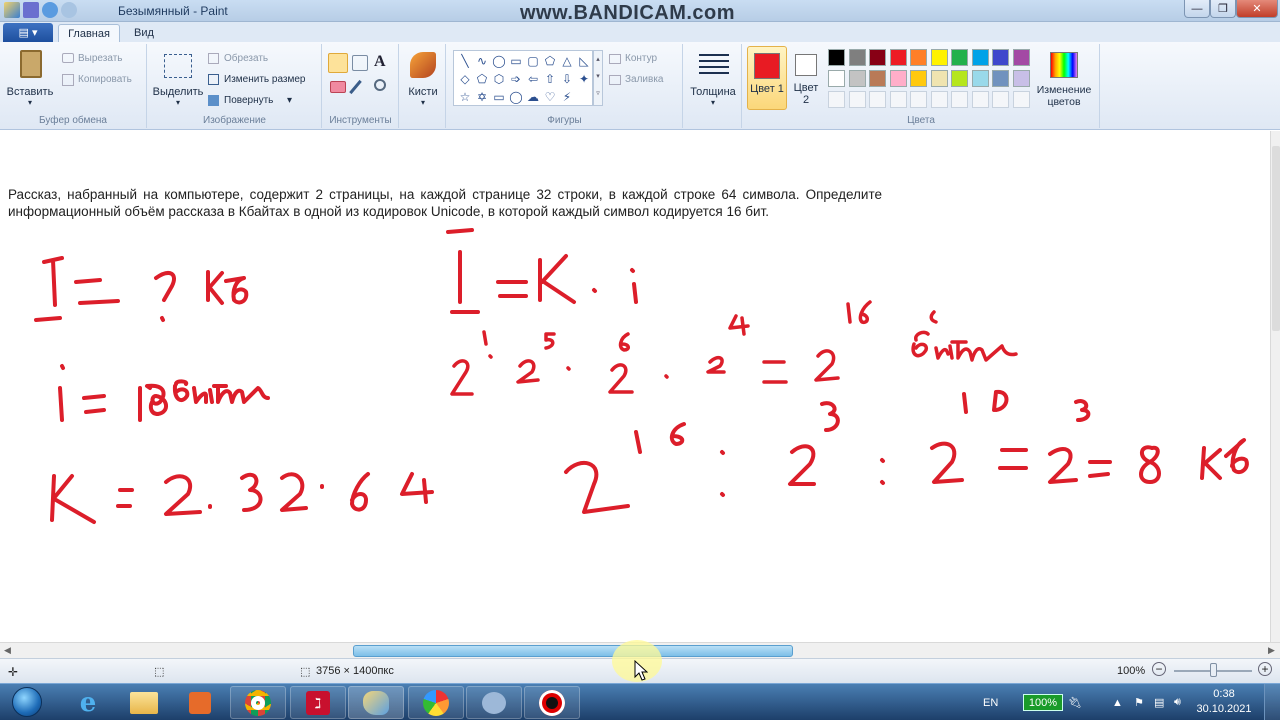 The image size is (1280, 720). What do you see at coordinates (105, 79) in the screenshot?
I see `copy-button: Копировать` at bounding box center [105, 79].